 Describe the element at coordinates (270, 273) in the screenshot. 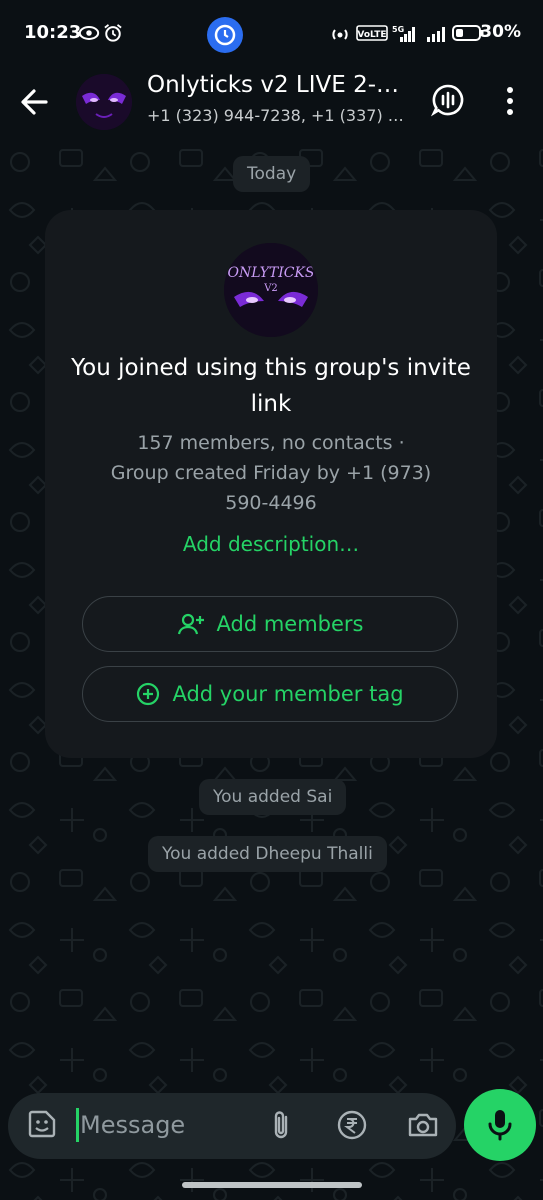

I see `avatar-wordmark: ONLYTICKS` at that location.